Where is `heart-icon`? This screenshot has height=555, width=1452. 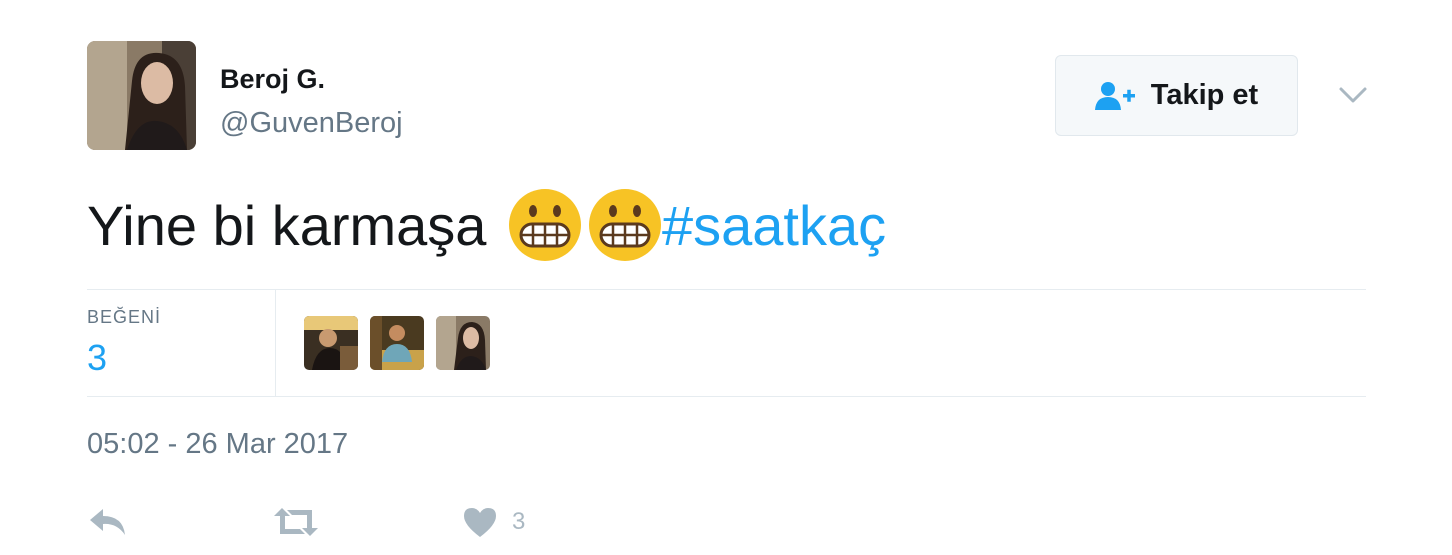 heart-icon is located at coordinates (480, 522).